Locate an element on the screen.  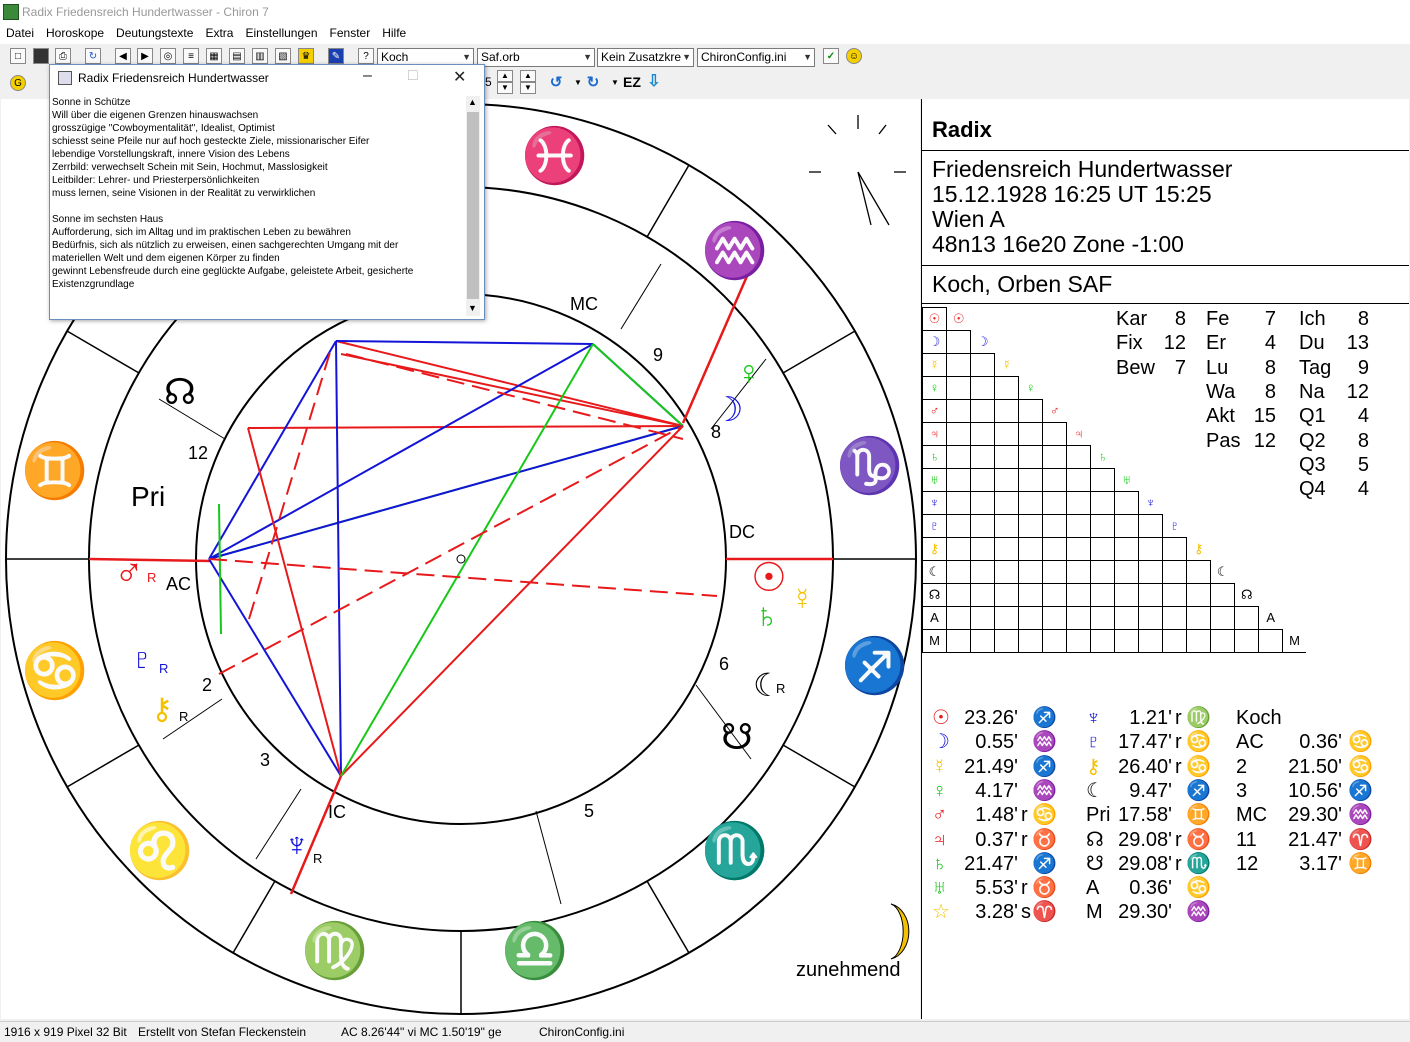
stepper2-up-icon: ▲ is located at coordinates (528, 76).